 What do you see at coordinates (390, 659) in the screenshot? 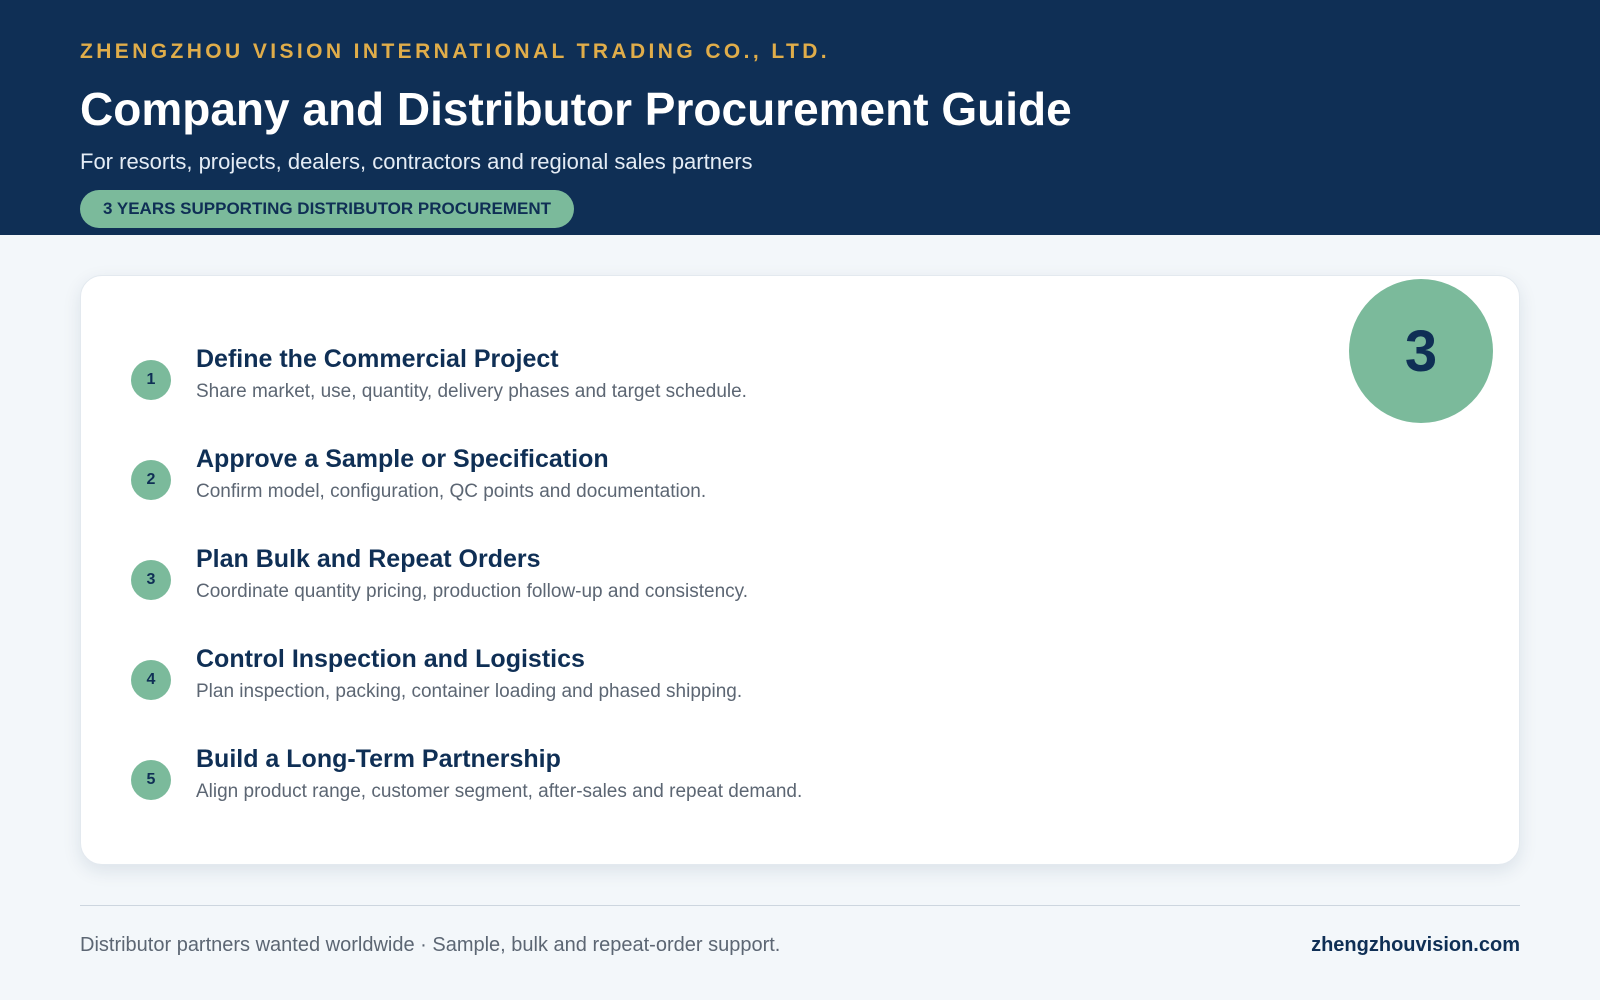
I see `step-title: Control Inspection and Logistics` at bounding box center [390, 659].